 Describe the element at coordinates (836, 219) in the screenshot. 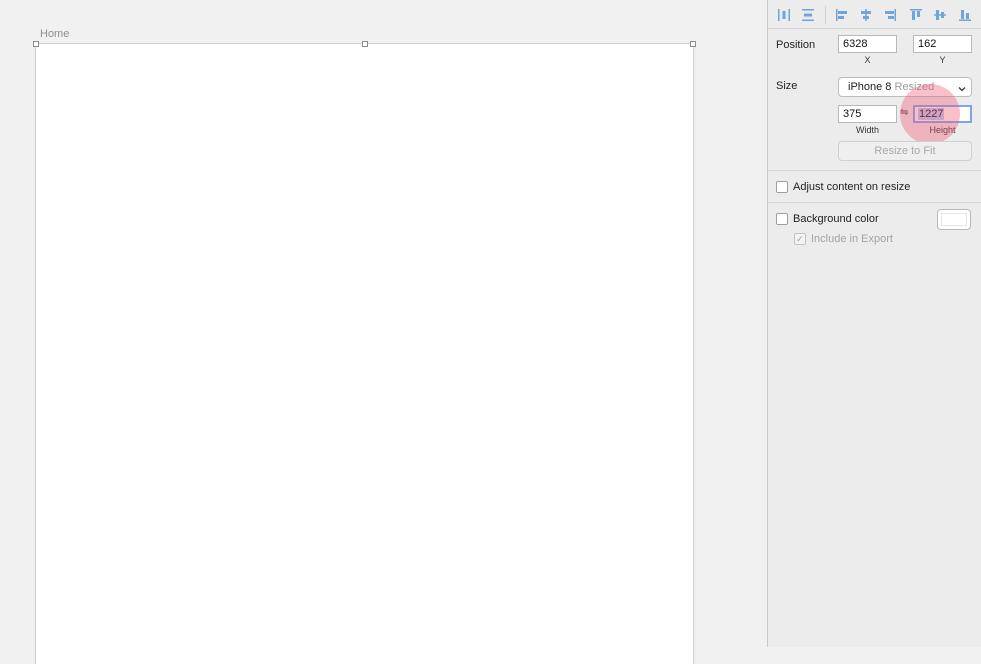

I see `background-color-label: Background color` at that location.